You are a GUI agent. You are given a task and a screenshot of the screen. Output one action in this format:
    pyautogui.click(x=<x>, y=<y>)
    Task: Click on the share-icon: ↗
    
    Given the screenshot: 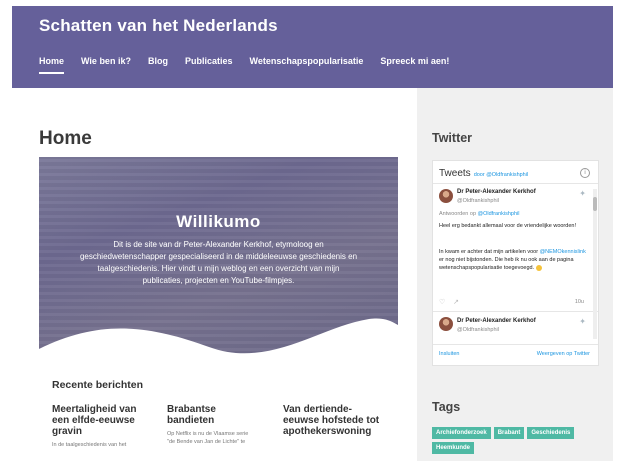 What is the action you would take?
    pyautogui.click(x=456, y=302)
    